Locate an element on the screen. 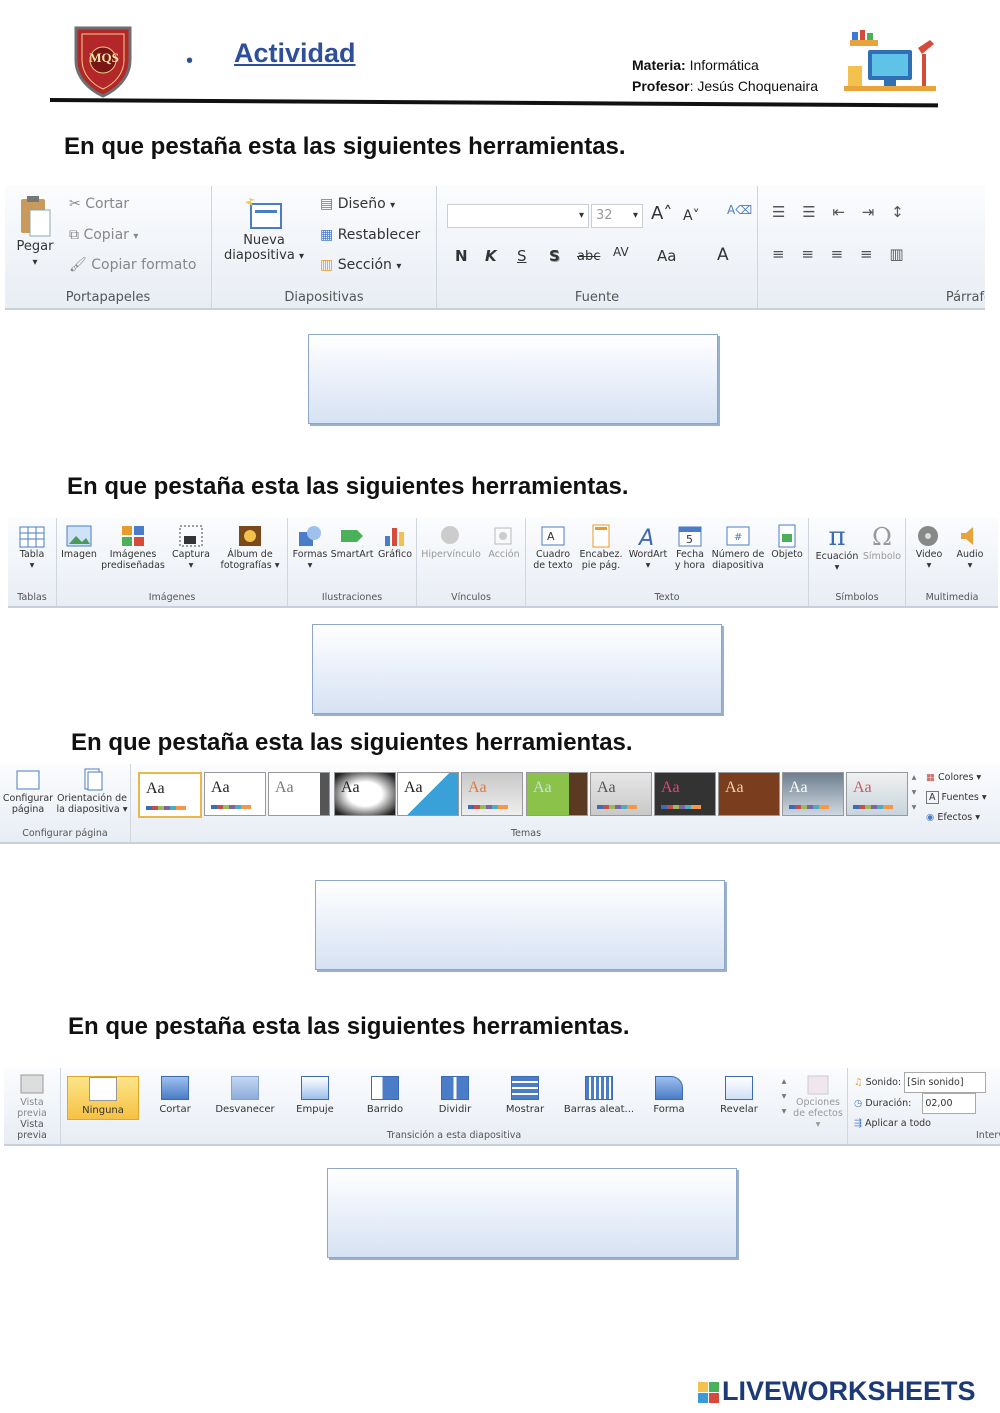  bold-button: N is located at coordinates (461, 256).